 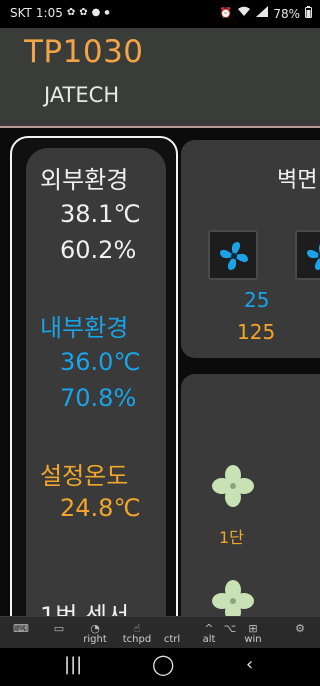 I want to click on keypad-icon: ▭, so click(x=59, y=628).